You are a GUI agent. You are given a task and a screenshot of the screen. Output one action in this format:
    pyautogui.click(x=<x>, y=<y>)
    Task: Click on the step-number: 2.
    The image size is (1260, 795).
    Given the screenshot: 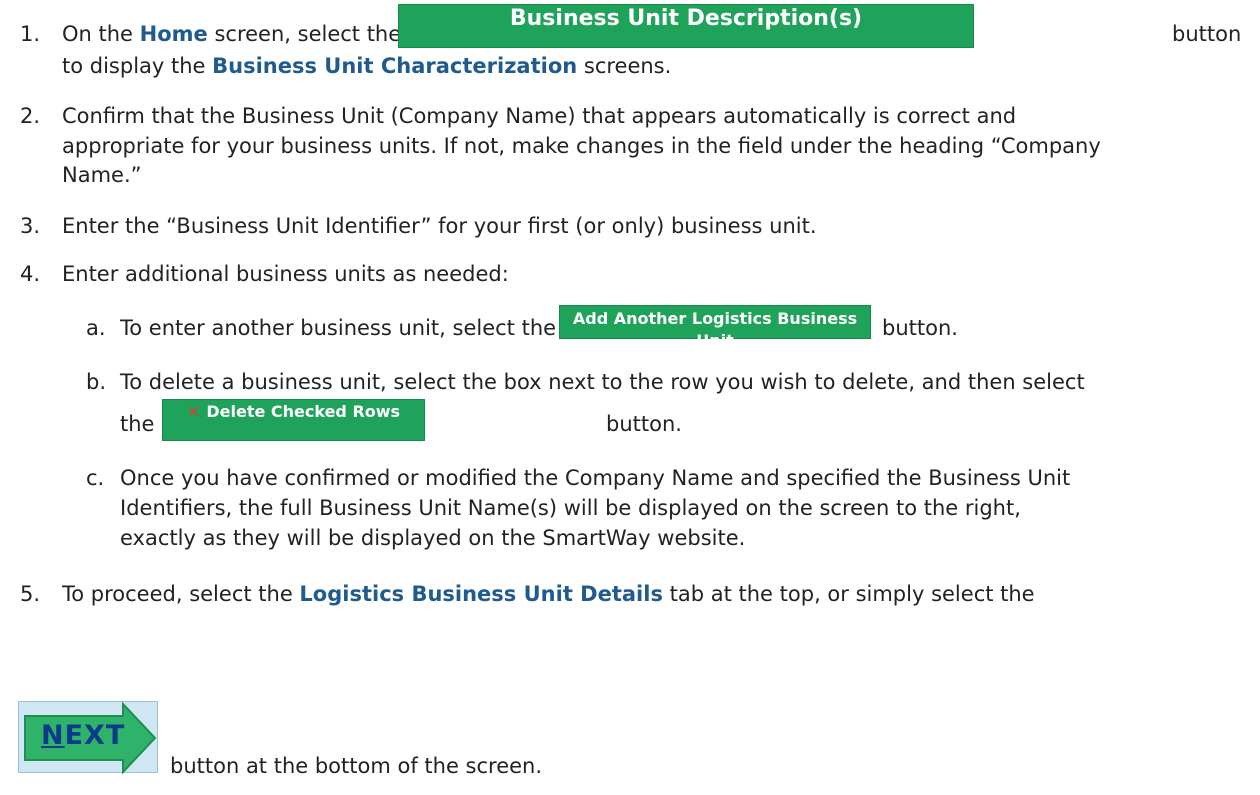 What is the action you would take?
    pyautogui.click(x=30, y=116)
    